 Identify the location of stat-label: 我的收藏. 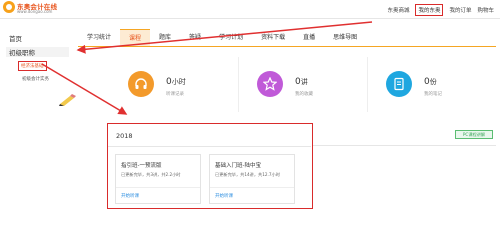
(304, 94).